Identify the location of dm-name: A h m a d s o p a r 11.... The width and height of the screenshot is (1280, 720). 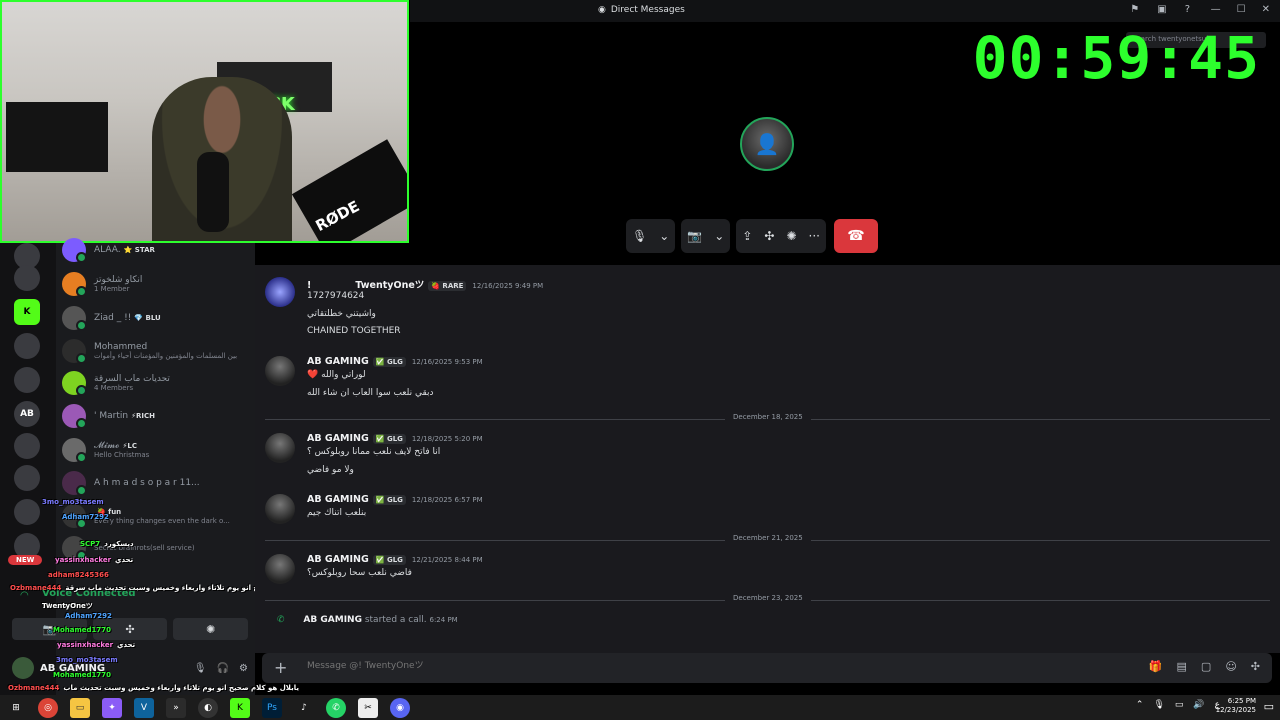
(147, 482).